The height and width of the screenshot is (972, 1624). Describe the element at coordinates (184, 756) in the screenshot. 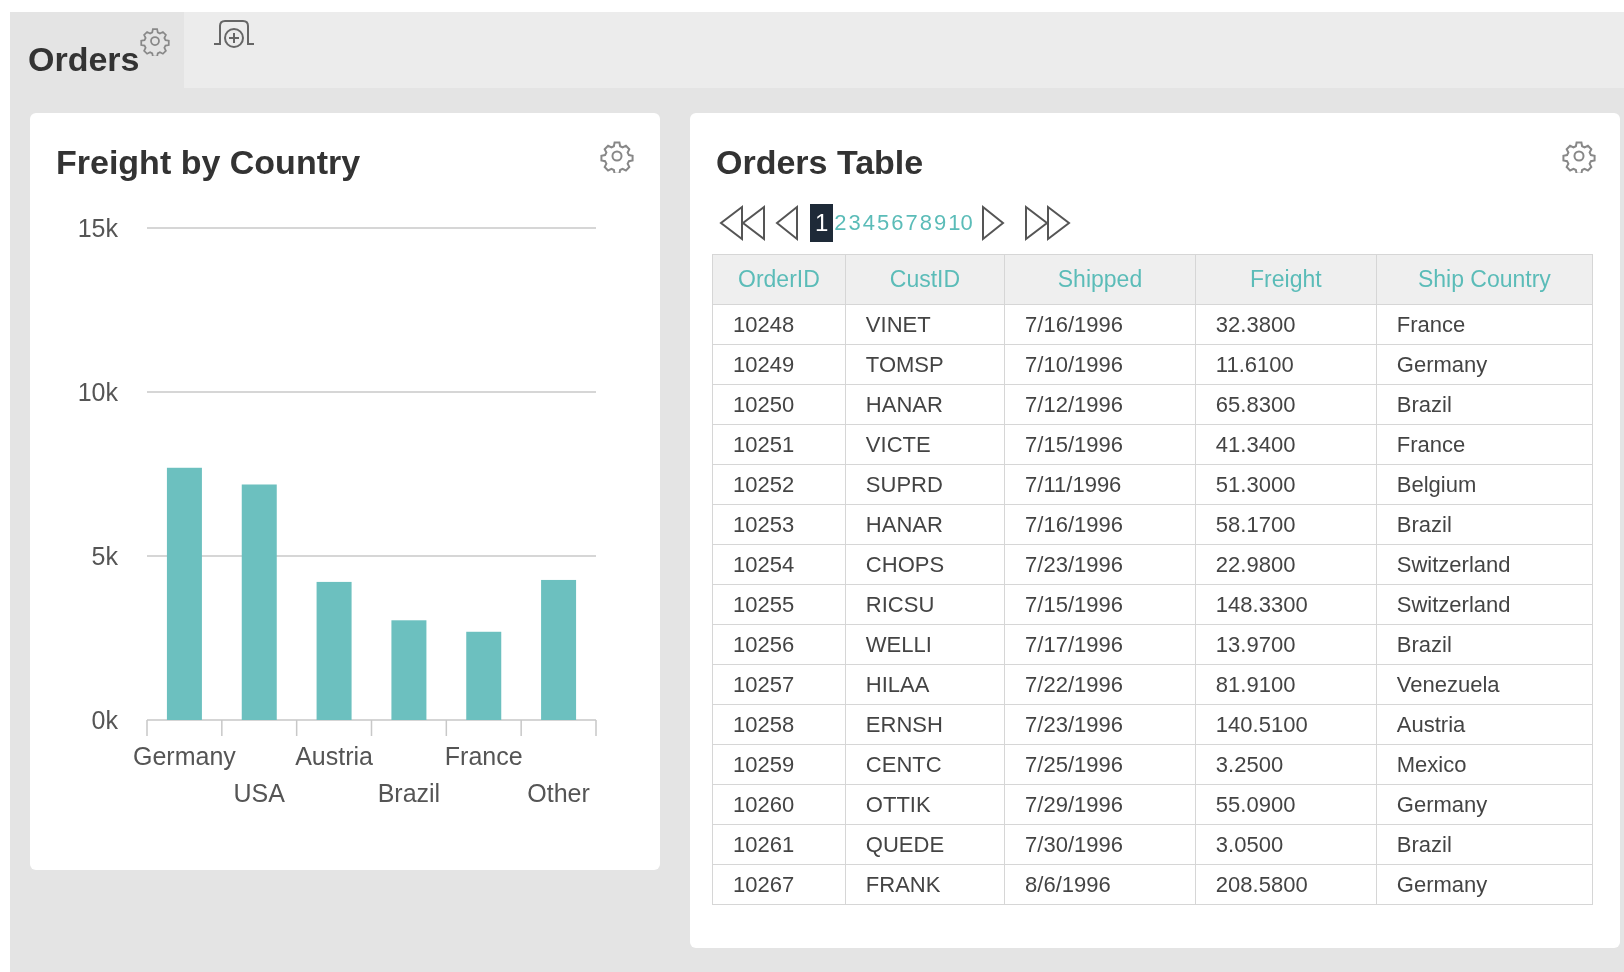

I see `axis-label: Germany` at that location.